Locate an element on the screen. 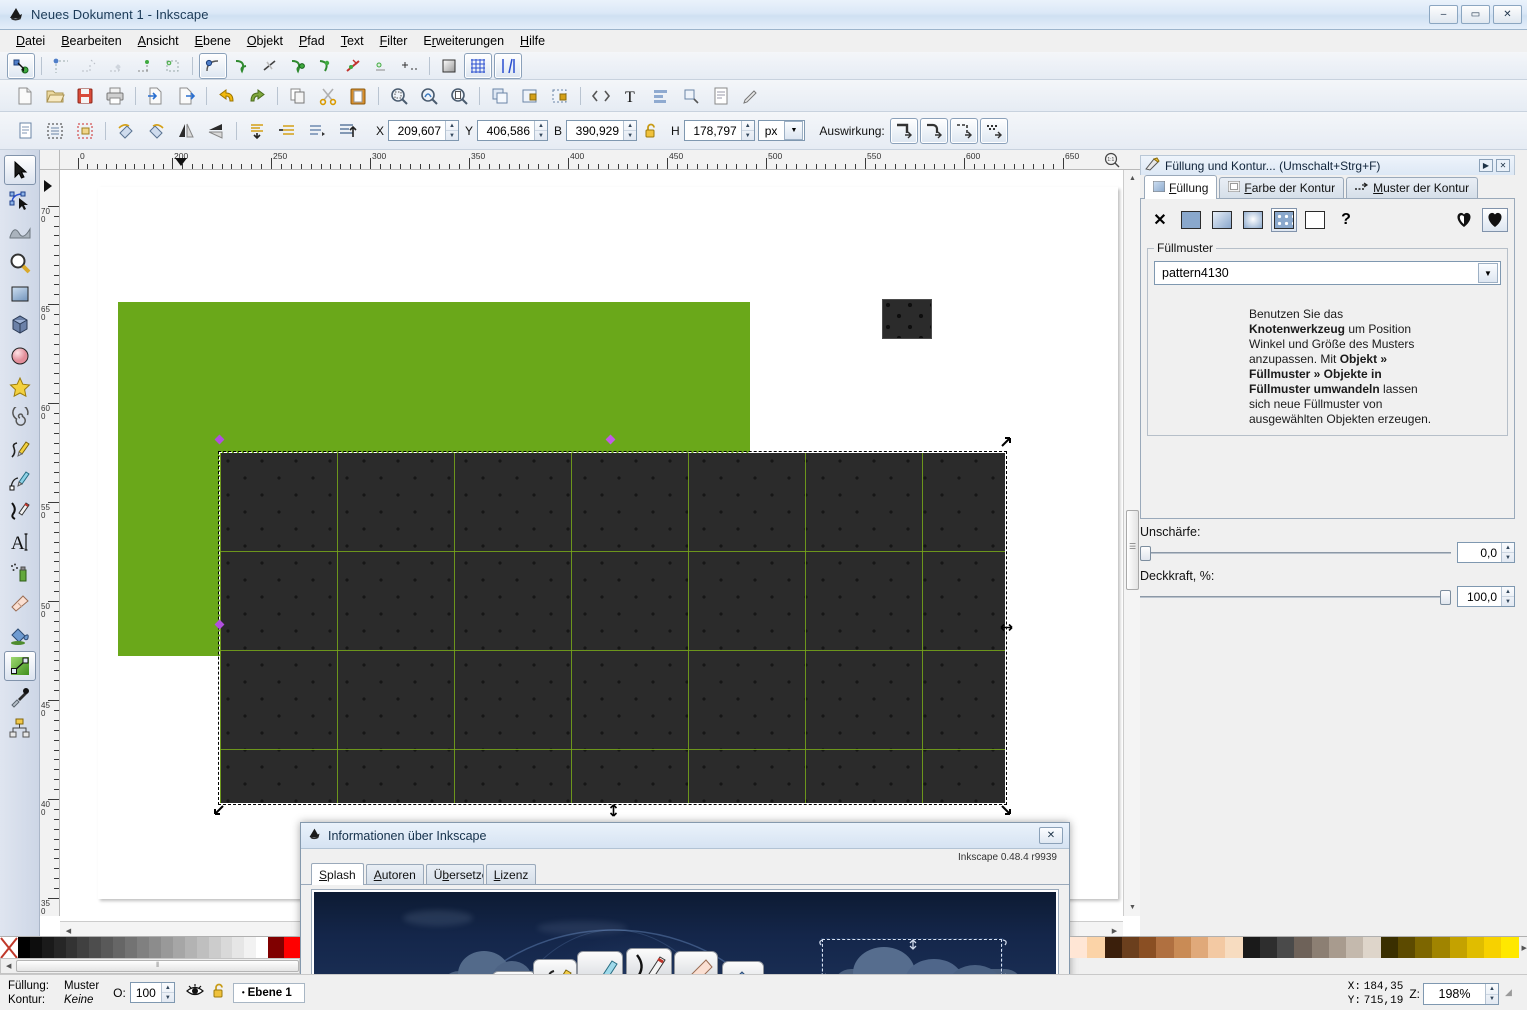 Image resolution: width=1527 pixels, height=1010 pixels. select-all-icon is located at coordinates (25, 131).